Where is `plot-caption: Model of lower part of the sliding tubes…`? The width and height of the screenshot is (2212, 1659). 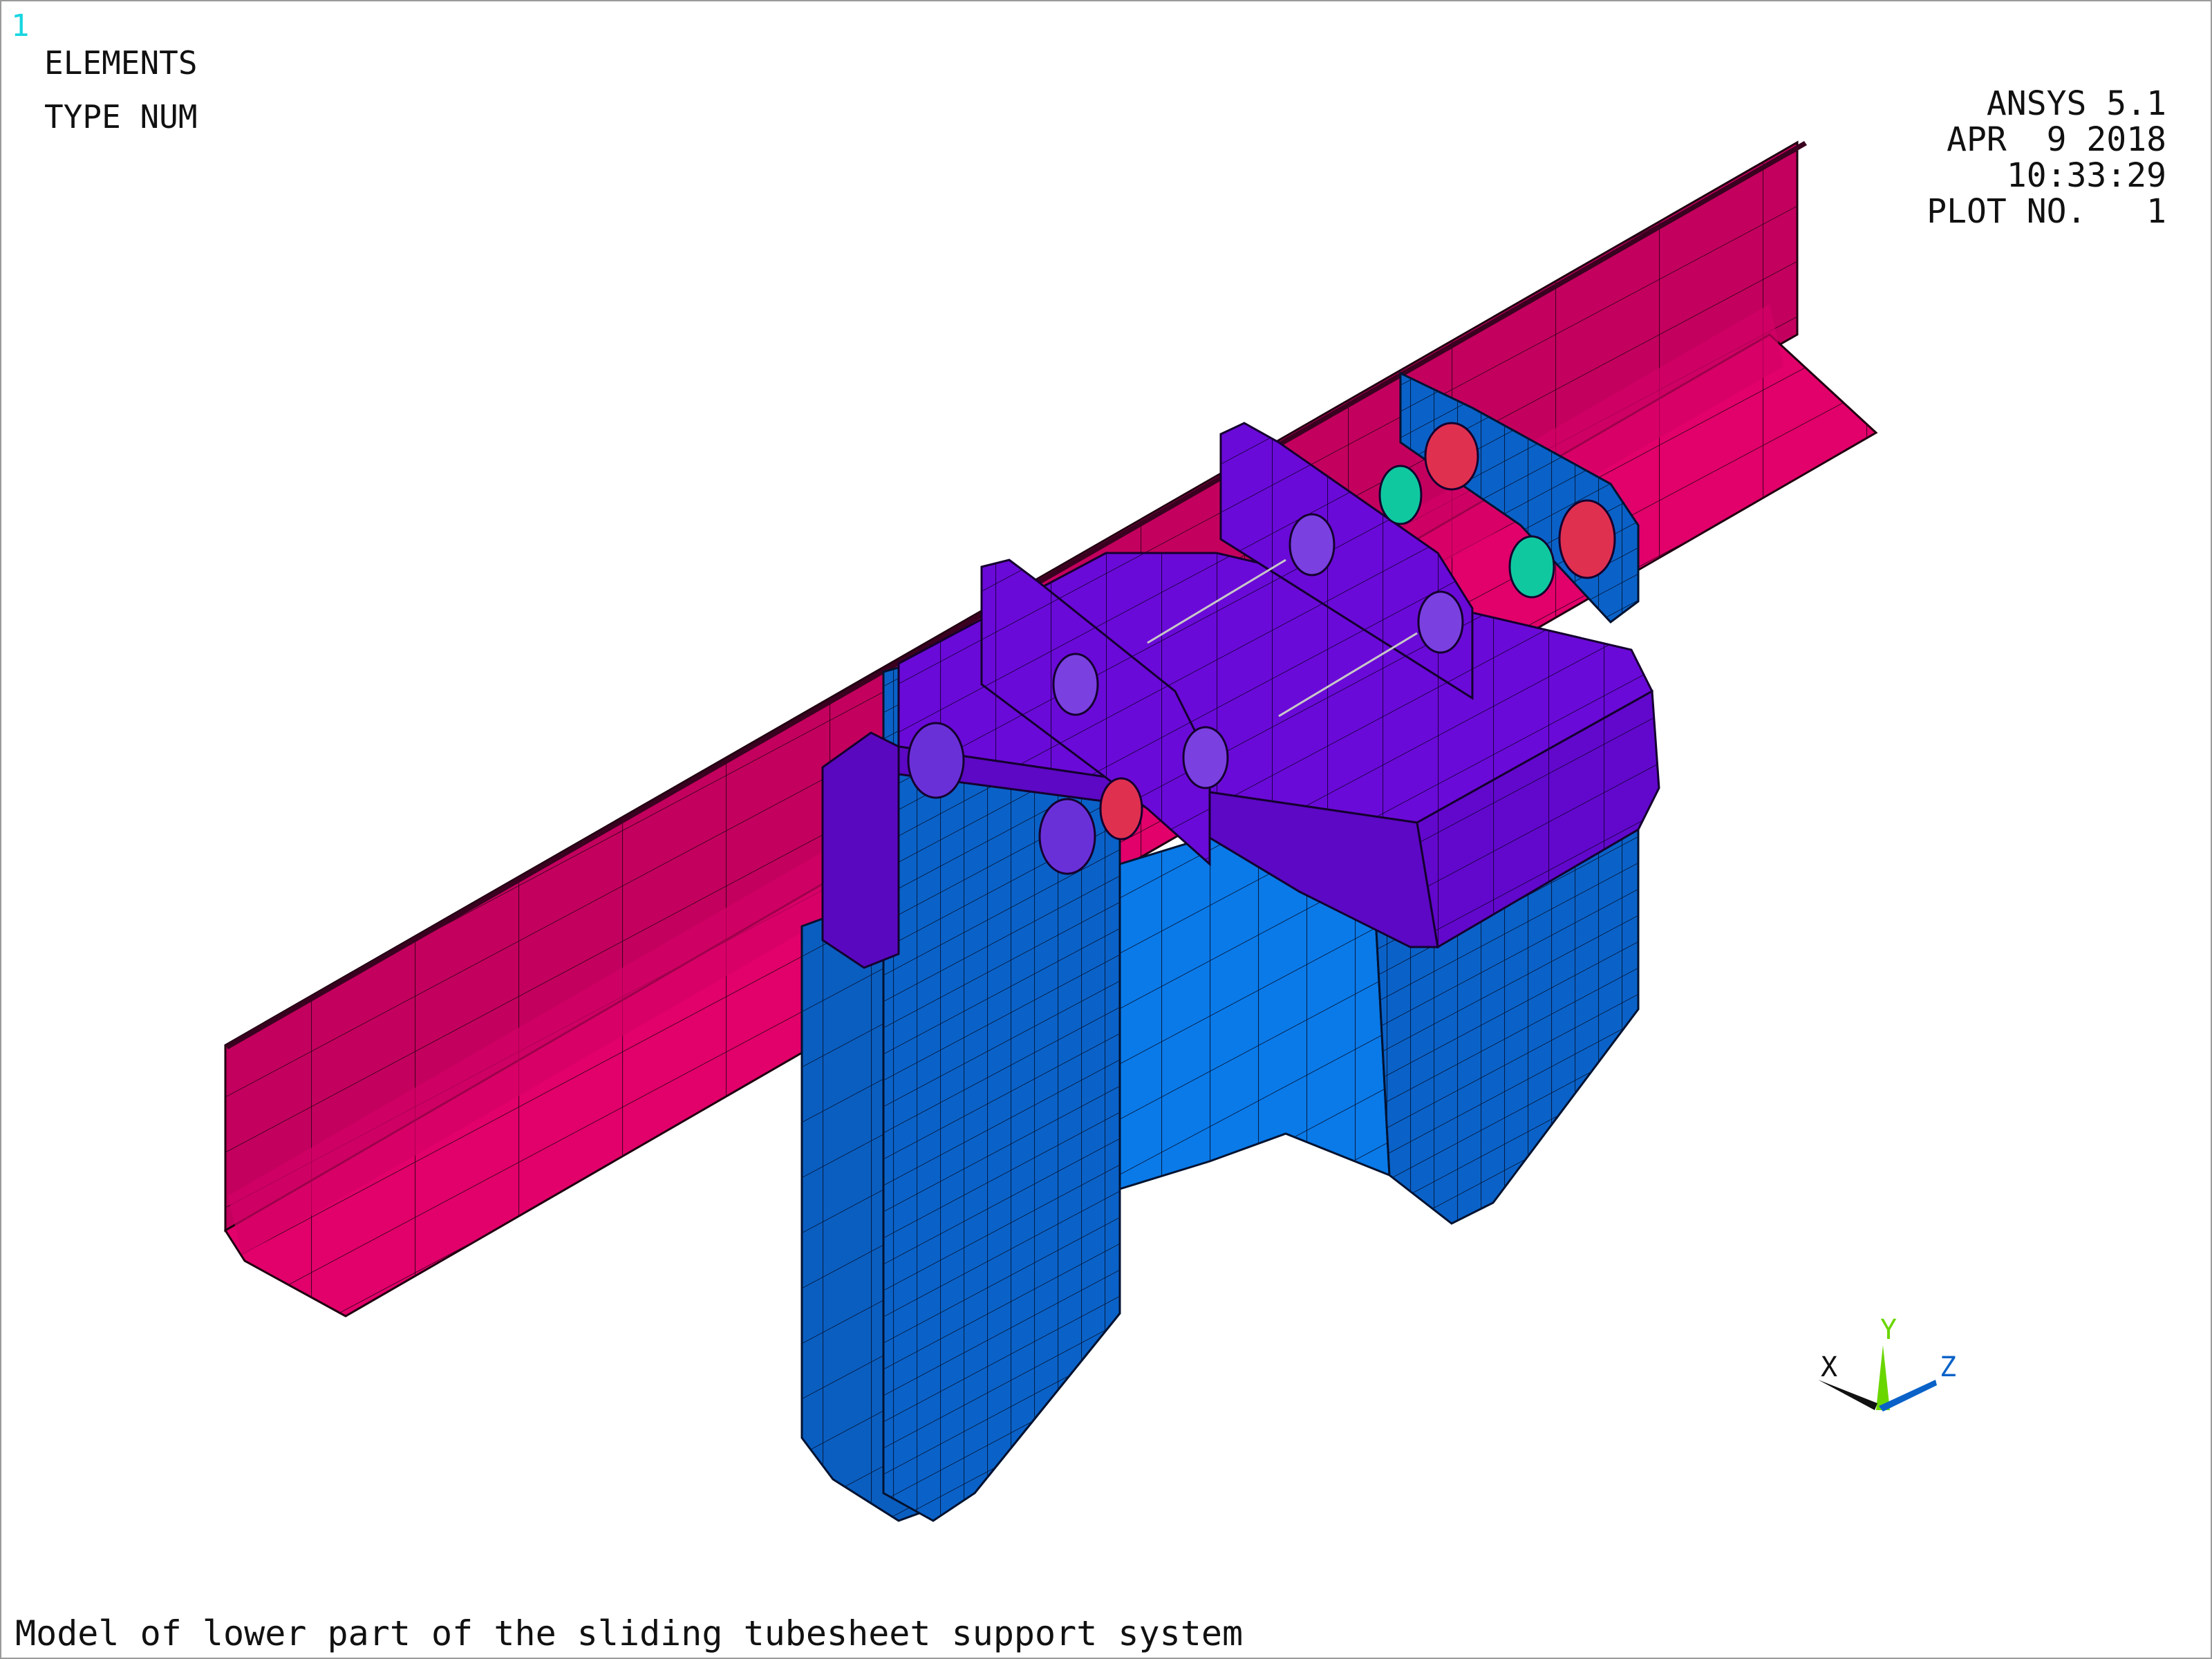 plot-caption: Model of lower part of the sliding tubes… is located at coordinates (629, 1633).